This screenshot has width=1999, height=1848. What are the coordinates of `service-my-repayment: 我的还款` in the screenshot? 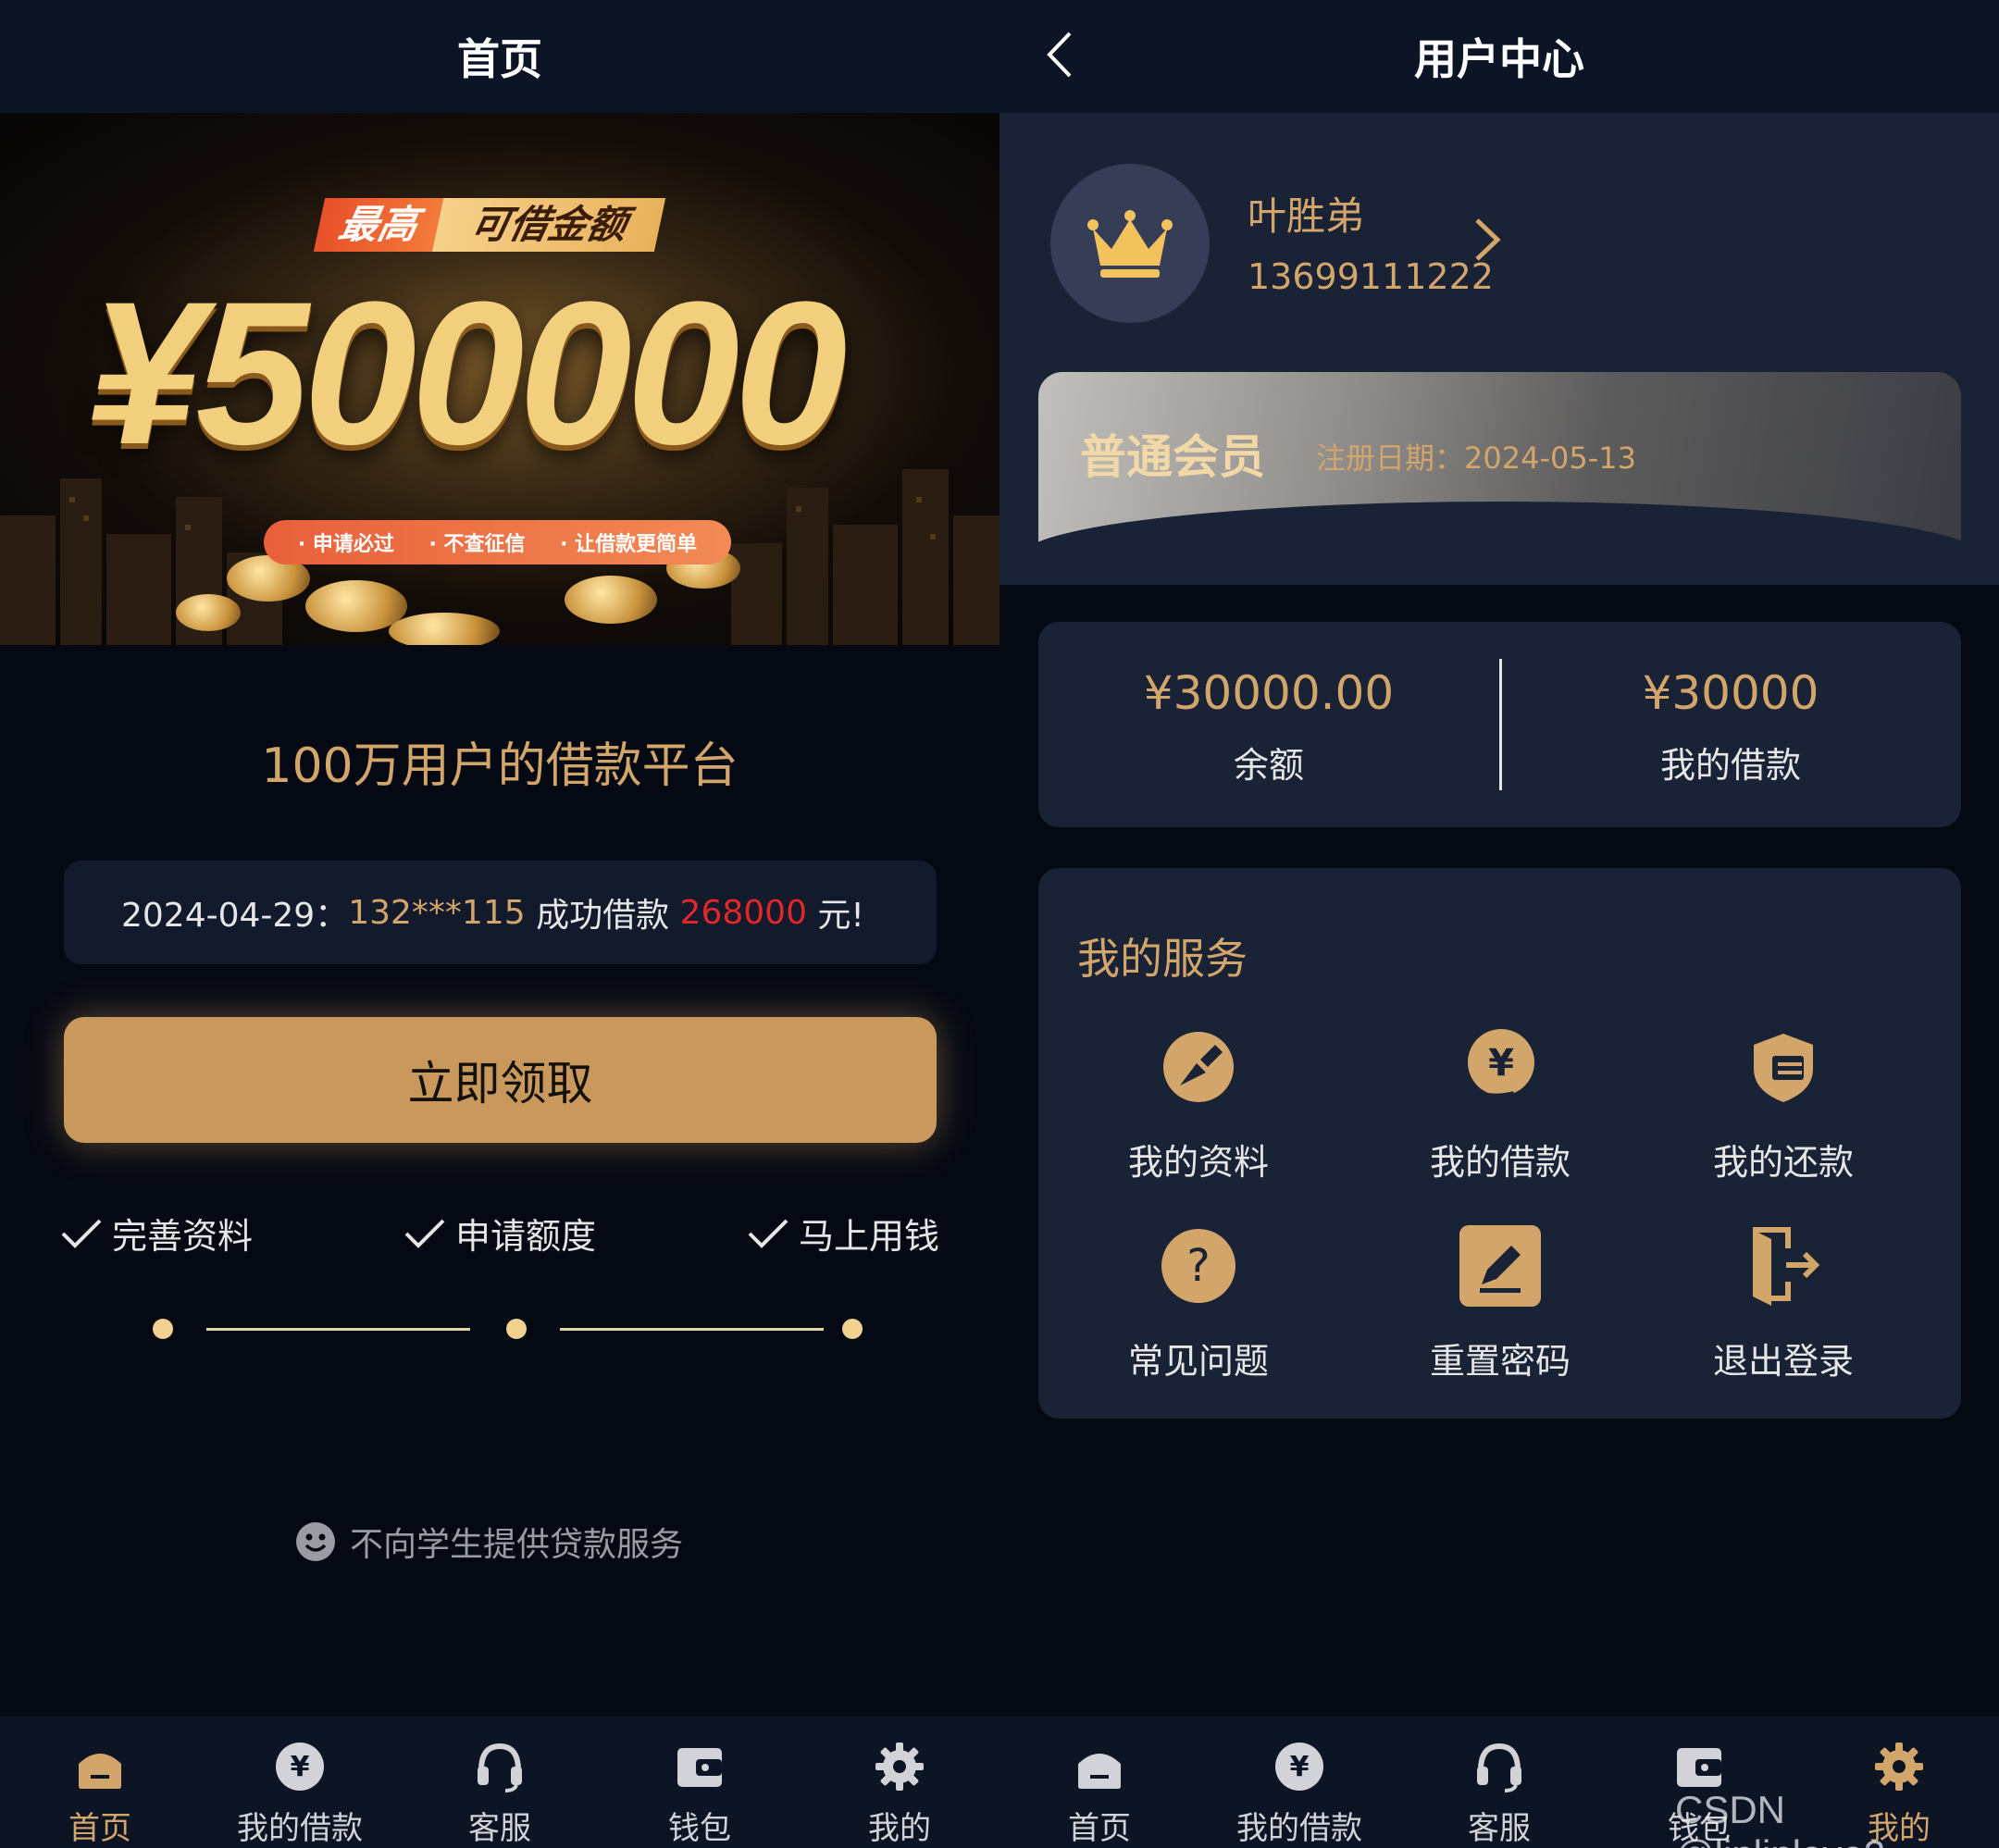 It's located at (1783, 1102).